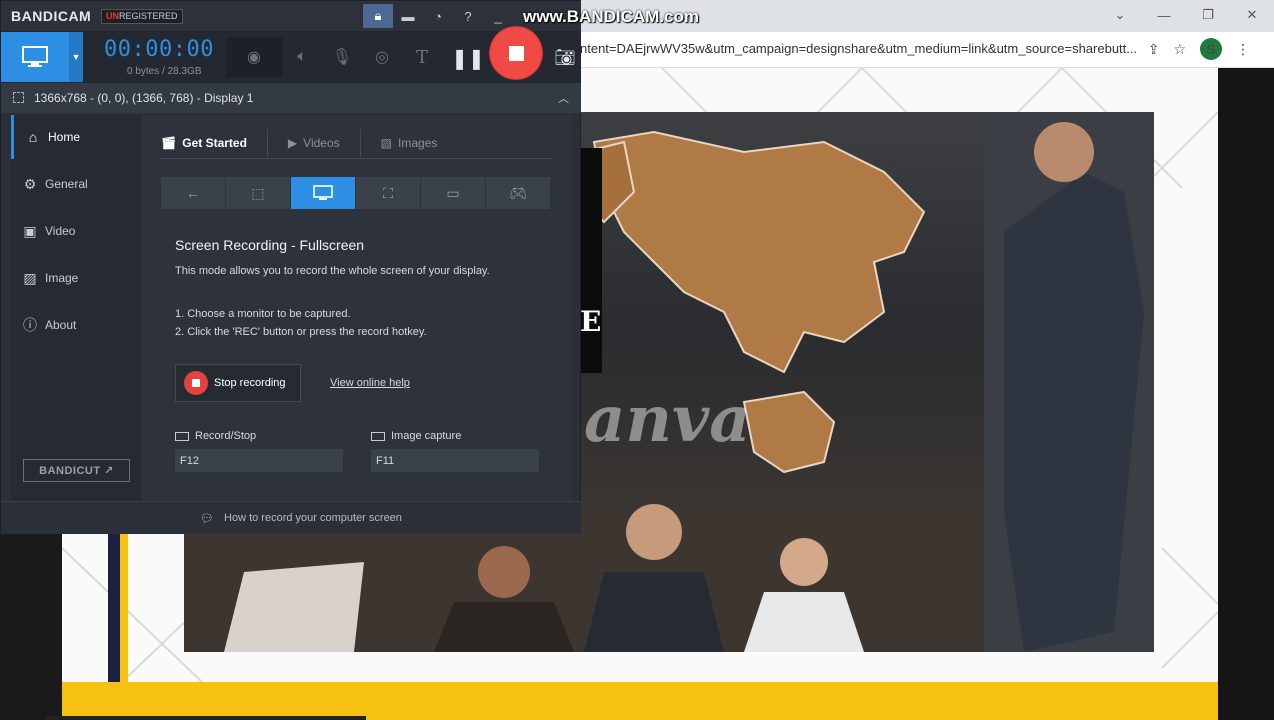 This screenshot has height=720, width=1274. I want to click on sidebar-item-video: ▣ Video, so click(76, 231).